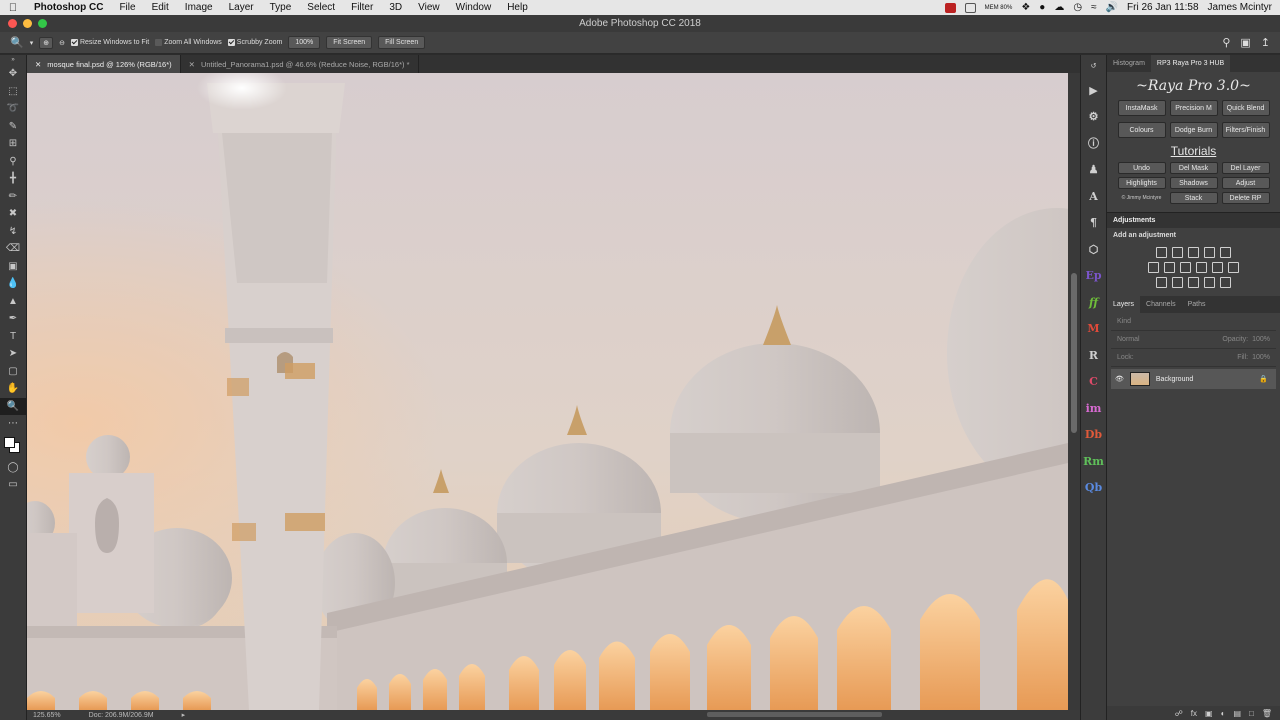 This screenshot has height=720, width=1280. Describe the element at coordinates (1141, 168) in the screenshot. I see `undo-button: Undo` at that location.